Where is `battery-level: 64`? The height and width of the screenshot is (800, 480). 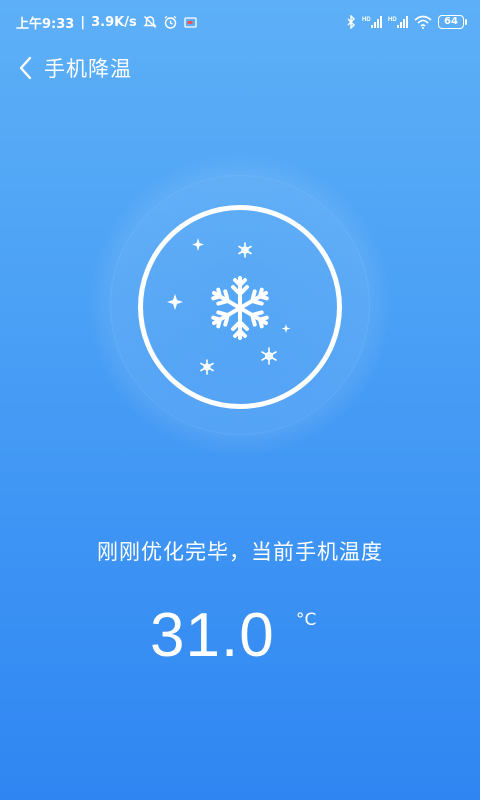 battery-level: 64 is located at coordinates (451, 21).